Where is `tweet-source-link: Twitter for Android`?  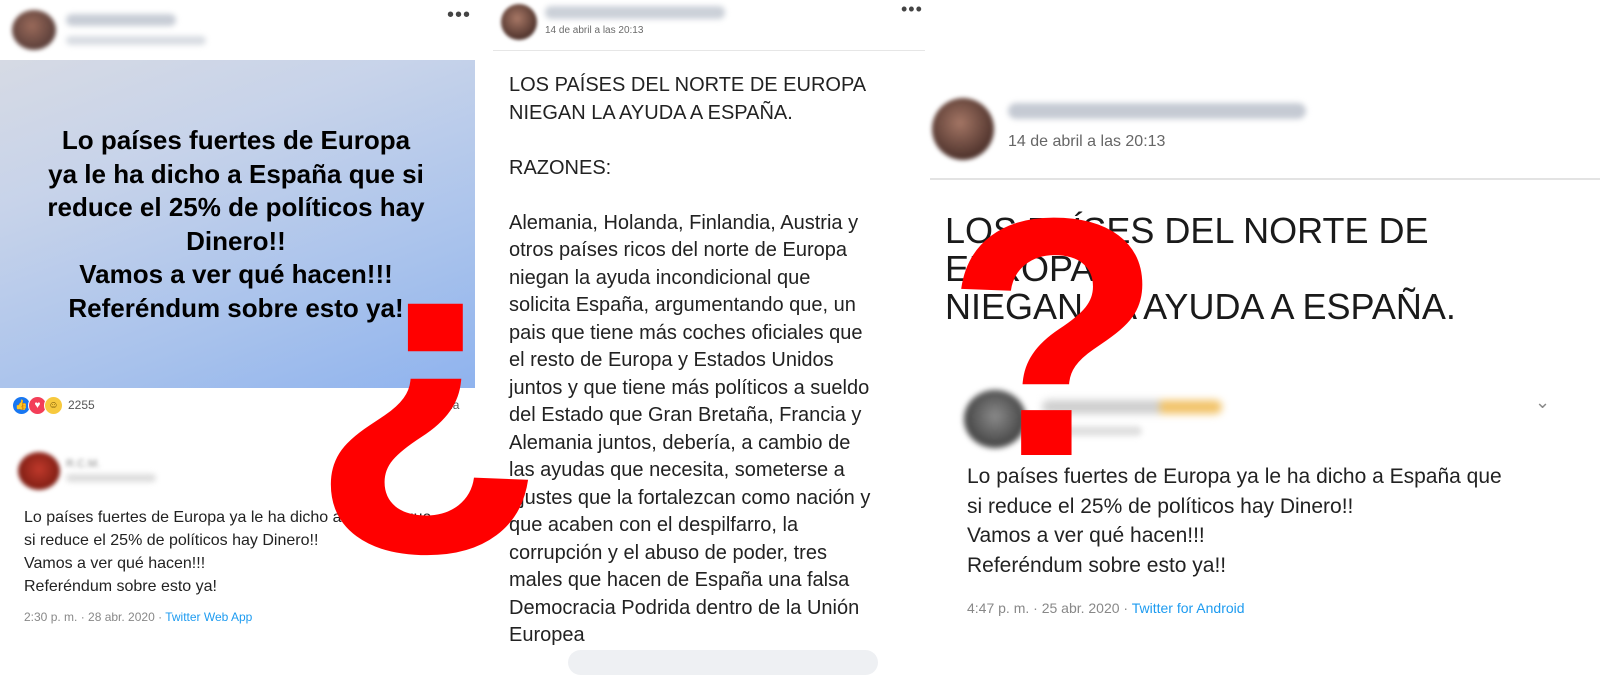 tweet-source-link: Twitter for Android is located at coordinates (1188, 608).